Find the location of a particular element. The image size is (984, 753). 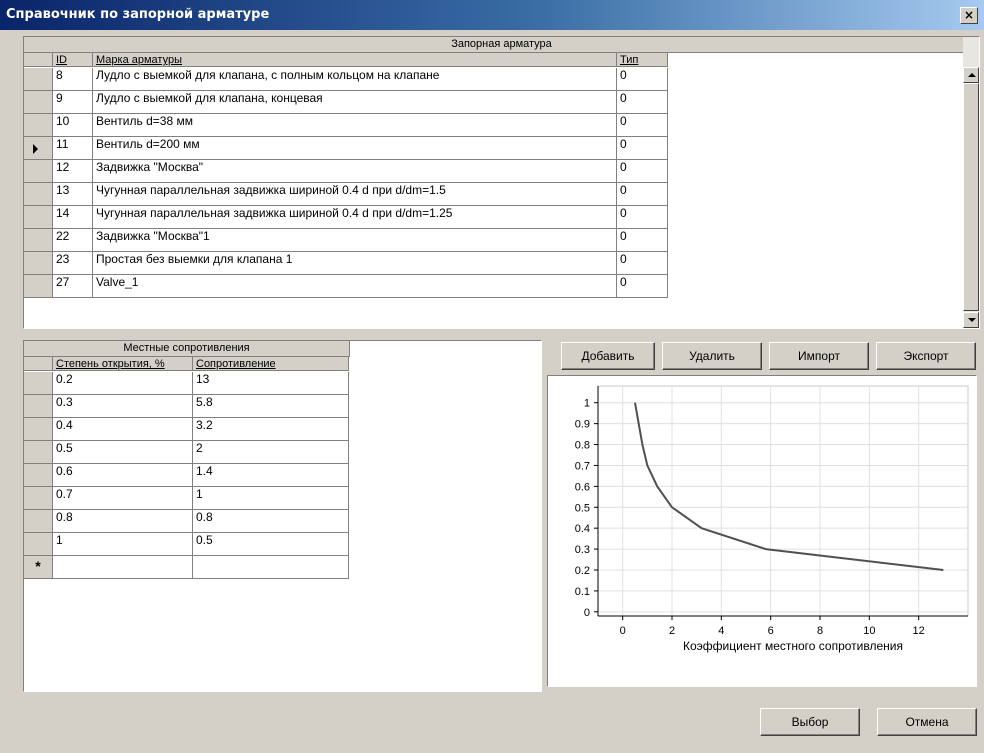

valve-cell-name: Задвижка "Москва"1 is located at coordinates (355, 240).